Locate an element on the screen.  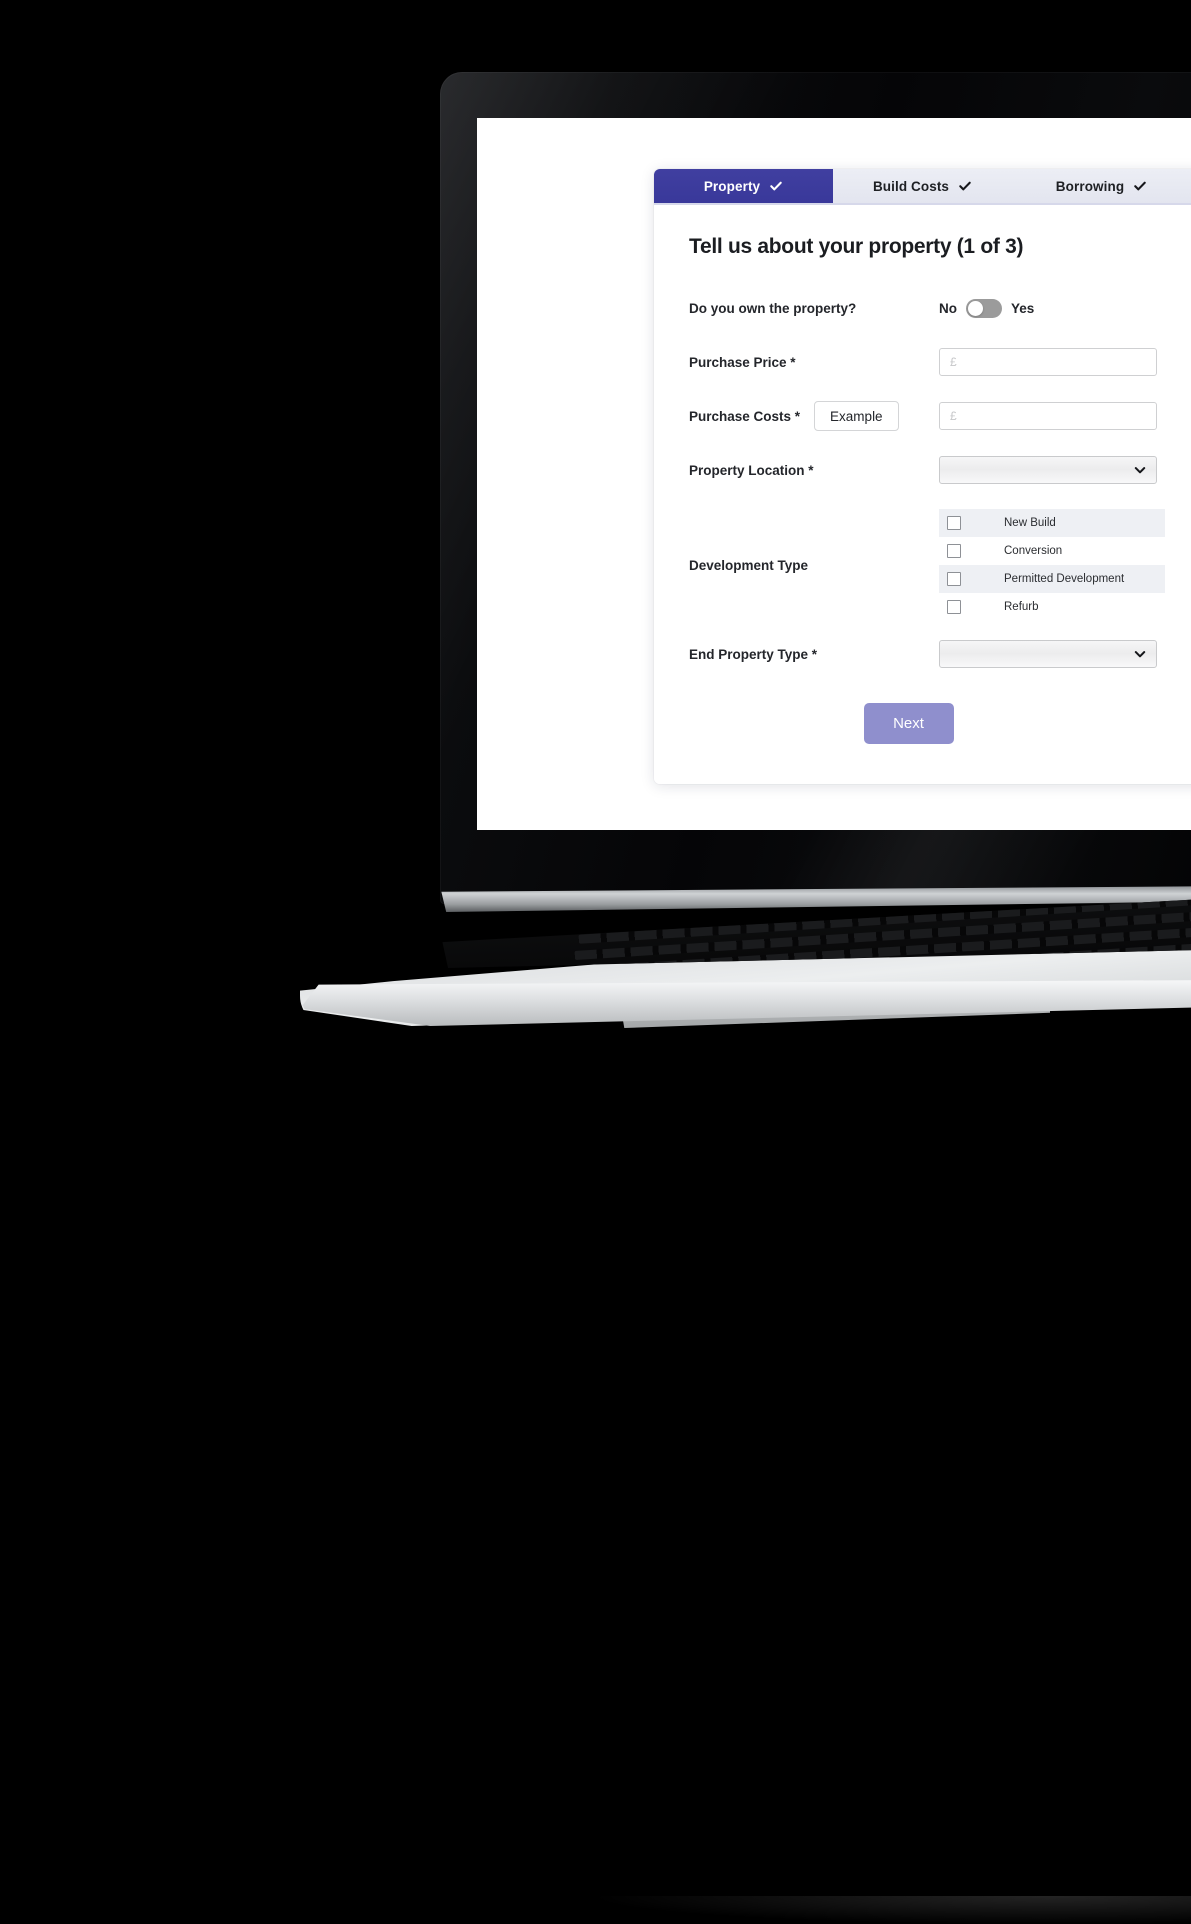
end-property-type-select is located at coordinates (1048, 654).